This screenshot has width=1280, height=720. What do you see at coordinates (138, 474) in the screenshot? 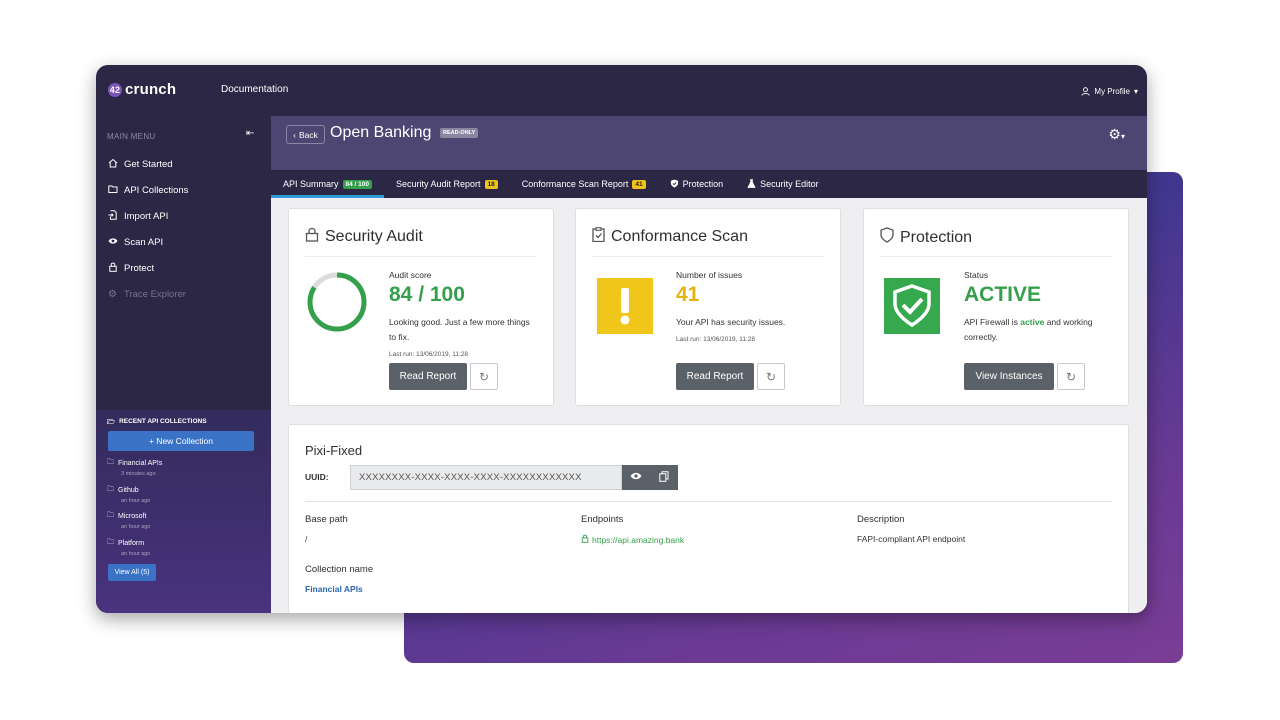
I see `collection-time: 3 minutes ago` at bounding box center [138, 474].